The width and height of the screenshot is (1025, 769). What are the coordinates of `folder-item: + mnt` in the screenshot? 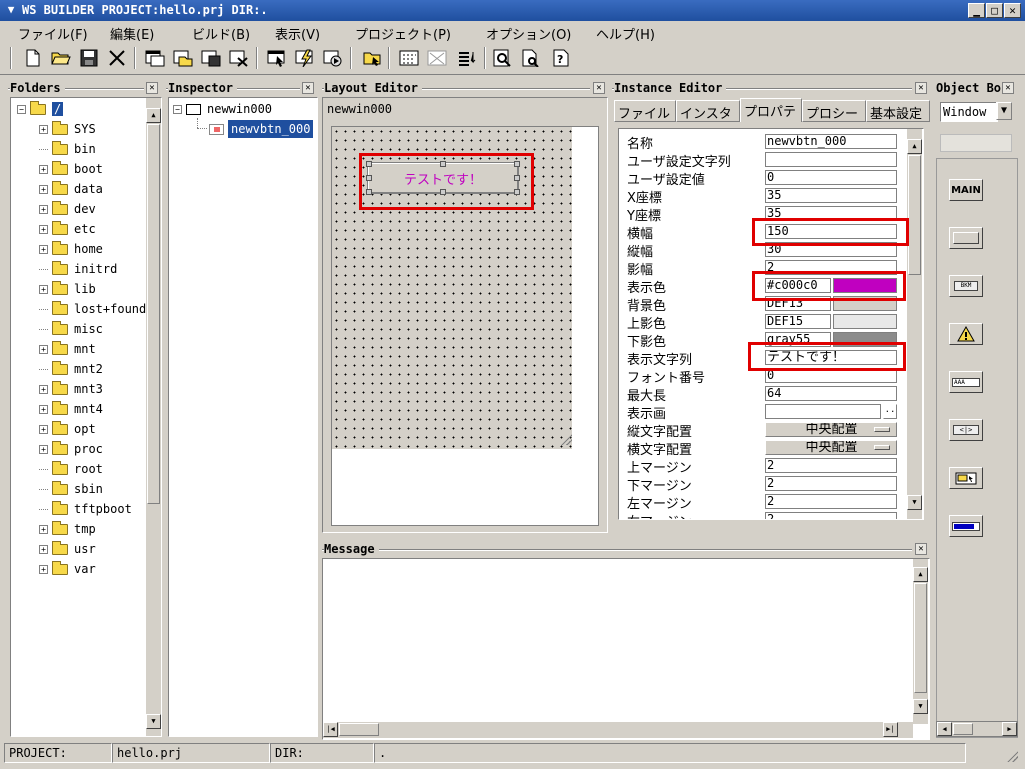 It's located at (67, 349).